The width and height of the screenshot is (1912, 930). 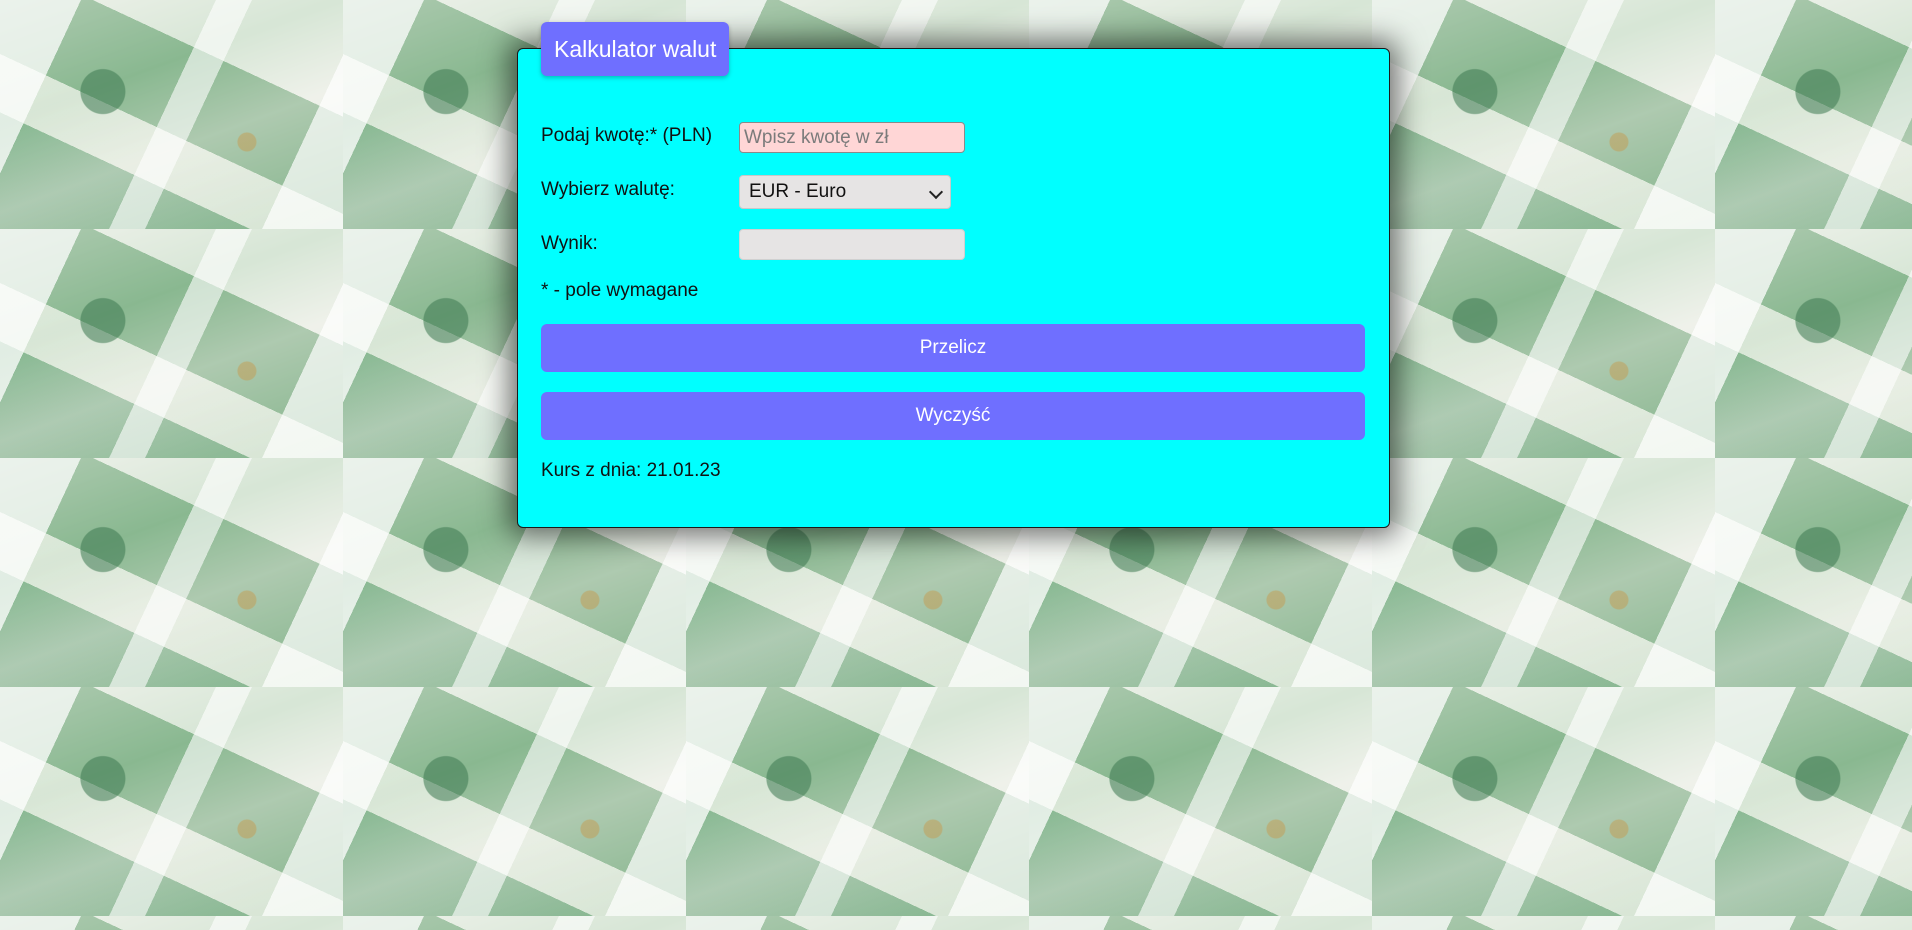 What do you see at coordinates (569, 243) in the screenshot?
I see `result-label: Wynik:` at bounding box center [569, 243].